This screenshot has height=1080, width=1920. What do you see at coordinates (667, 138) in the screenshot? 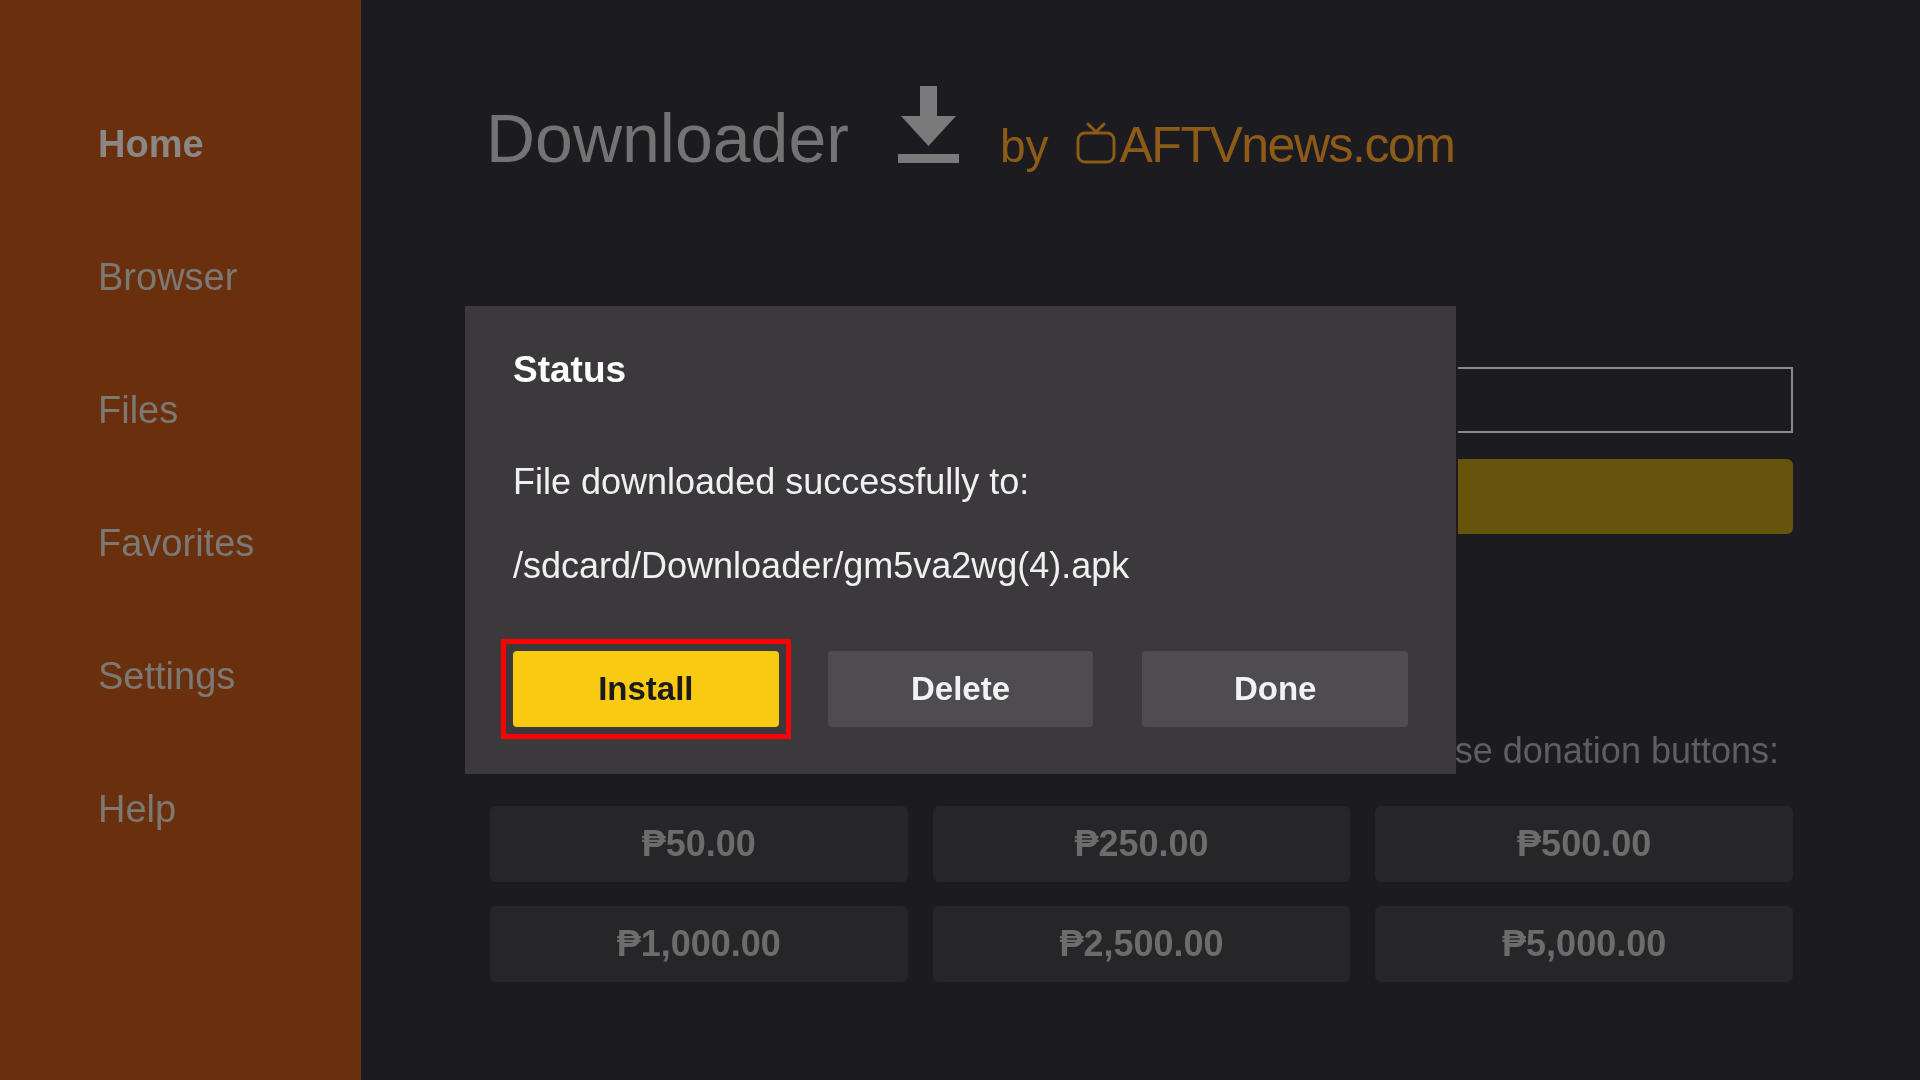
I see `app-title: Downloader` at bounding box center [667, 138].